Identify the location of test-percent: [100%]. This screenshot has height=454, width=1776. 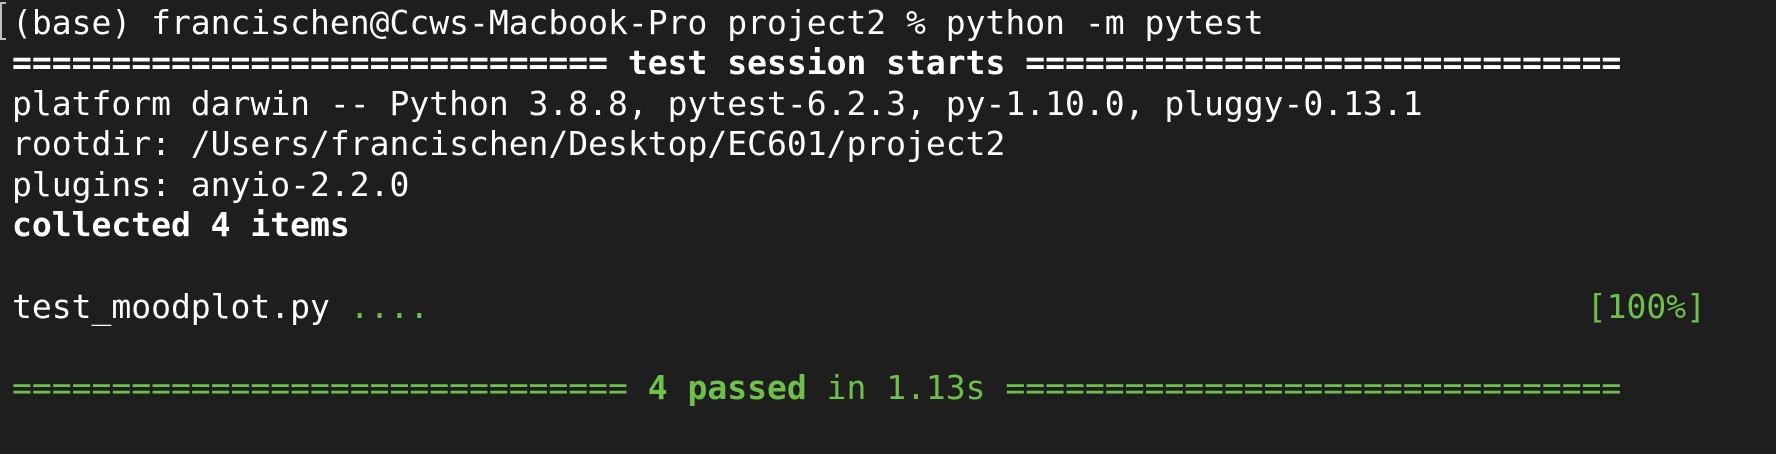
(1646, 306).